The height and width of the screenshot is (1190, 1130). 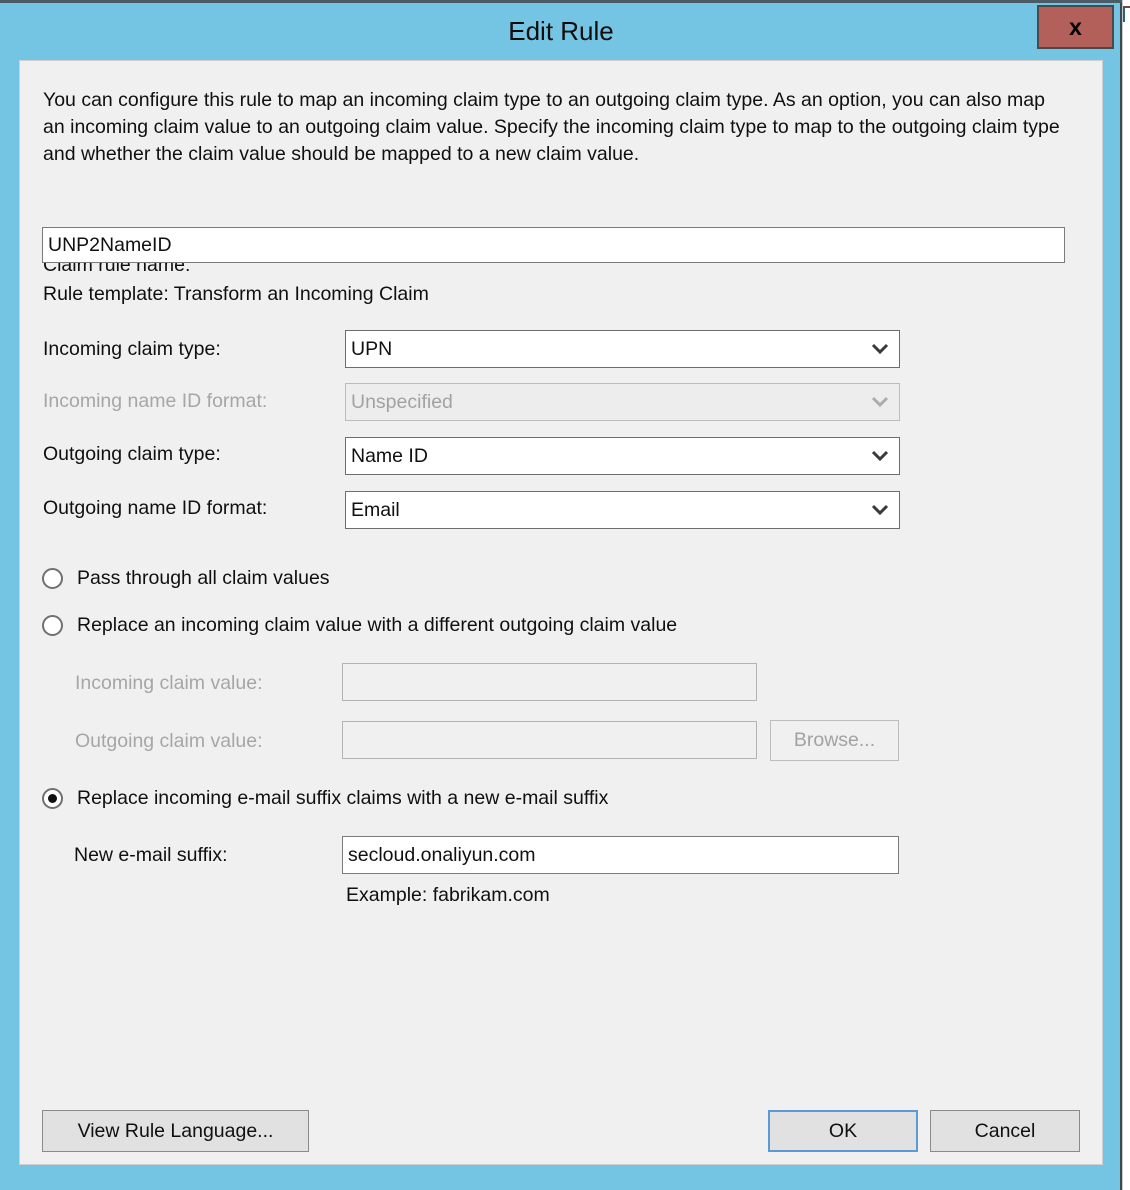 What do you see at coordinates (622, 402) in the screenshot?
I see `incoming-name-id-format-select: Unspecified` at bounding box center [622, 402].